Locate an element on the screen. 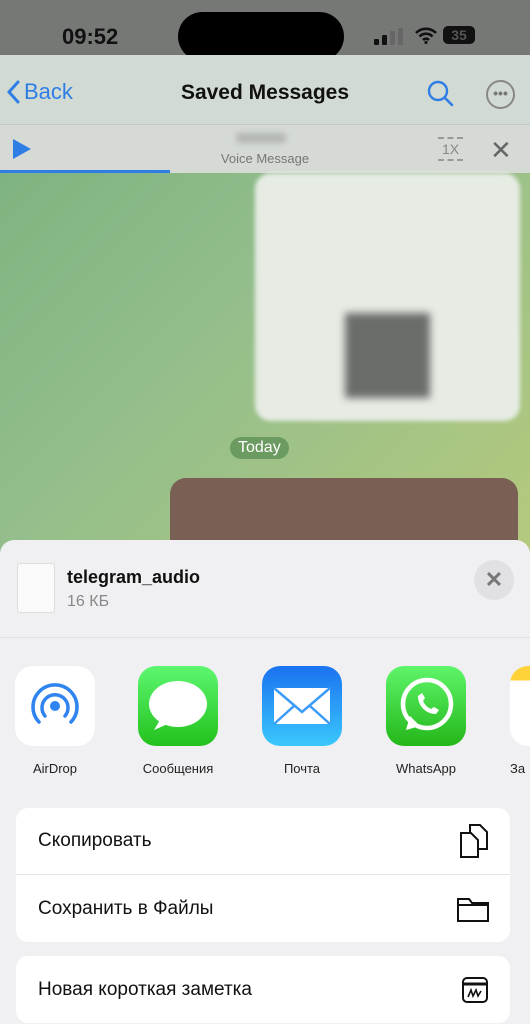 The image size is (530, 1024). file-icon is located at coordinates (36, 588).